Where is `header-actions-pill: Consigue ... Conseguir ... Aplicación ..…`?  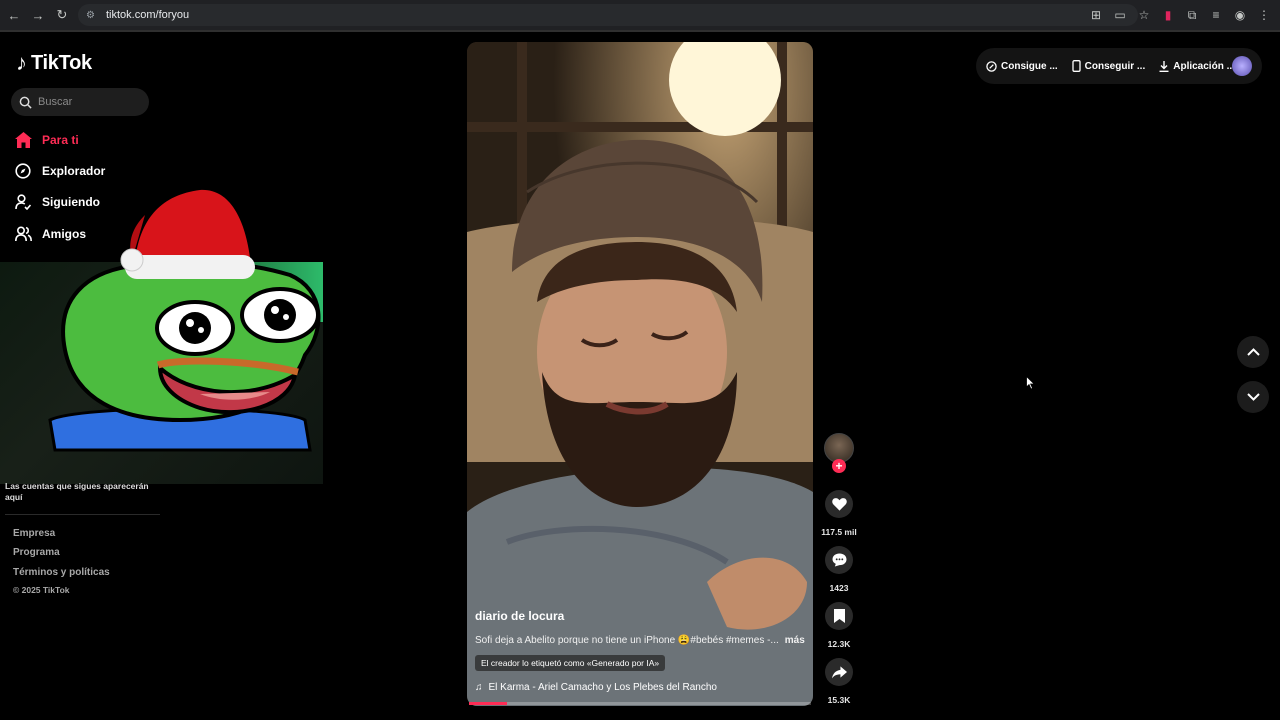
header-actions-pill: Consigue ... Conseguir ... Aplicación ..… is located at coordinates (1119, 66).